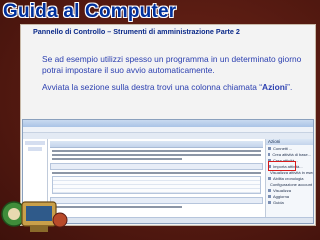  Describe the element at coordinates (289, 142) in the screenshot. I see `actions-header: Azioni` at that location.